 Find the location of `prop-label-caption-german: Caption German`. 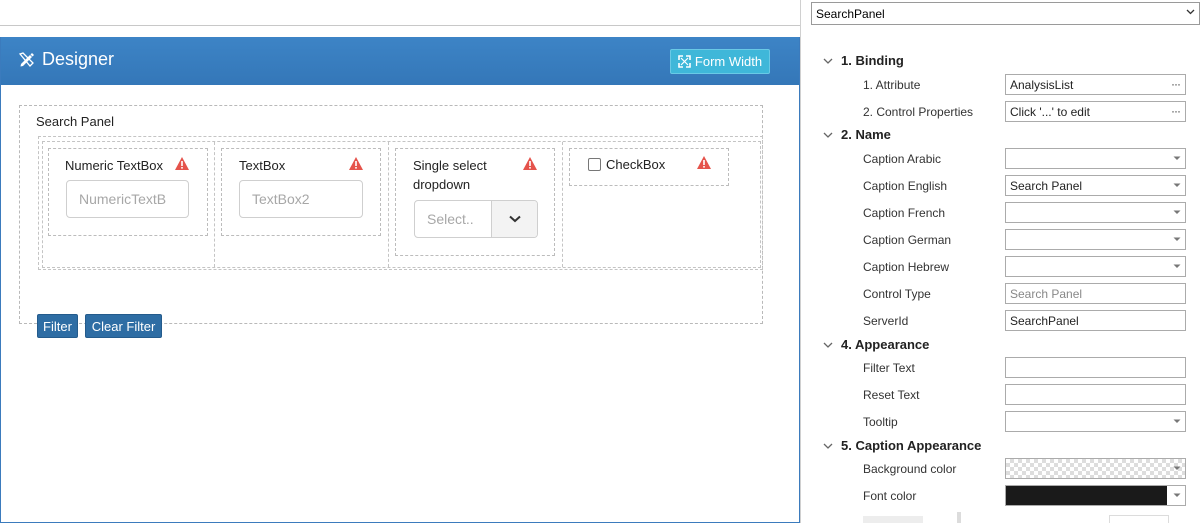

prop-label-caption-german: Caption German is located at coordinates (907, 240).